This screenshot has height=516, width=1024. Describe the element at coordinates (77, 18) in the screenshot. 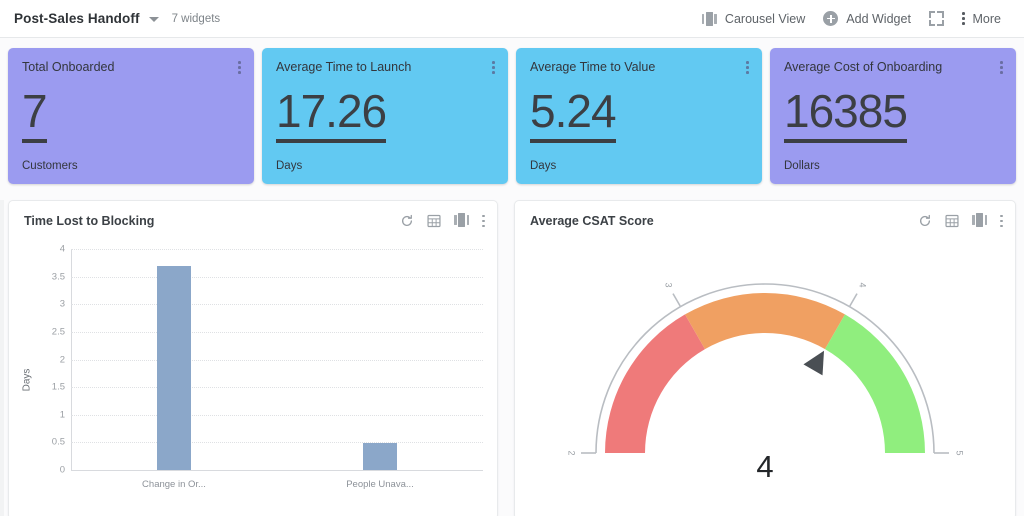

I see `page-title: Post-Sales Handoff` at that location.